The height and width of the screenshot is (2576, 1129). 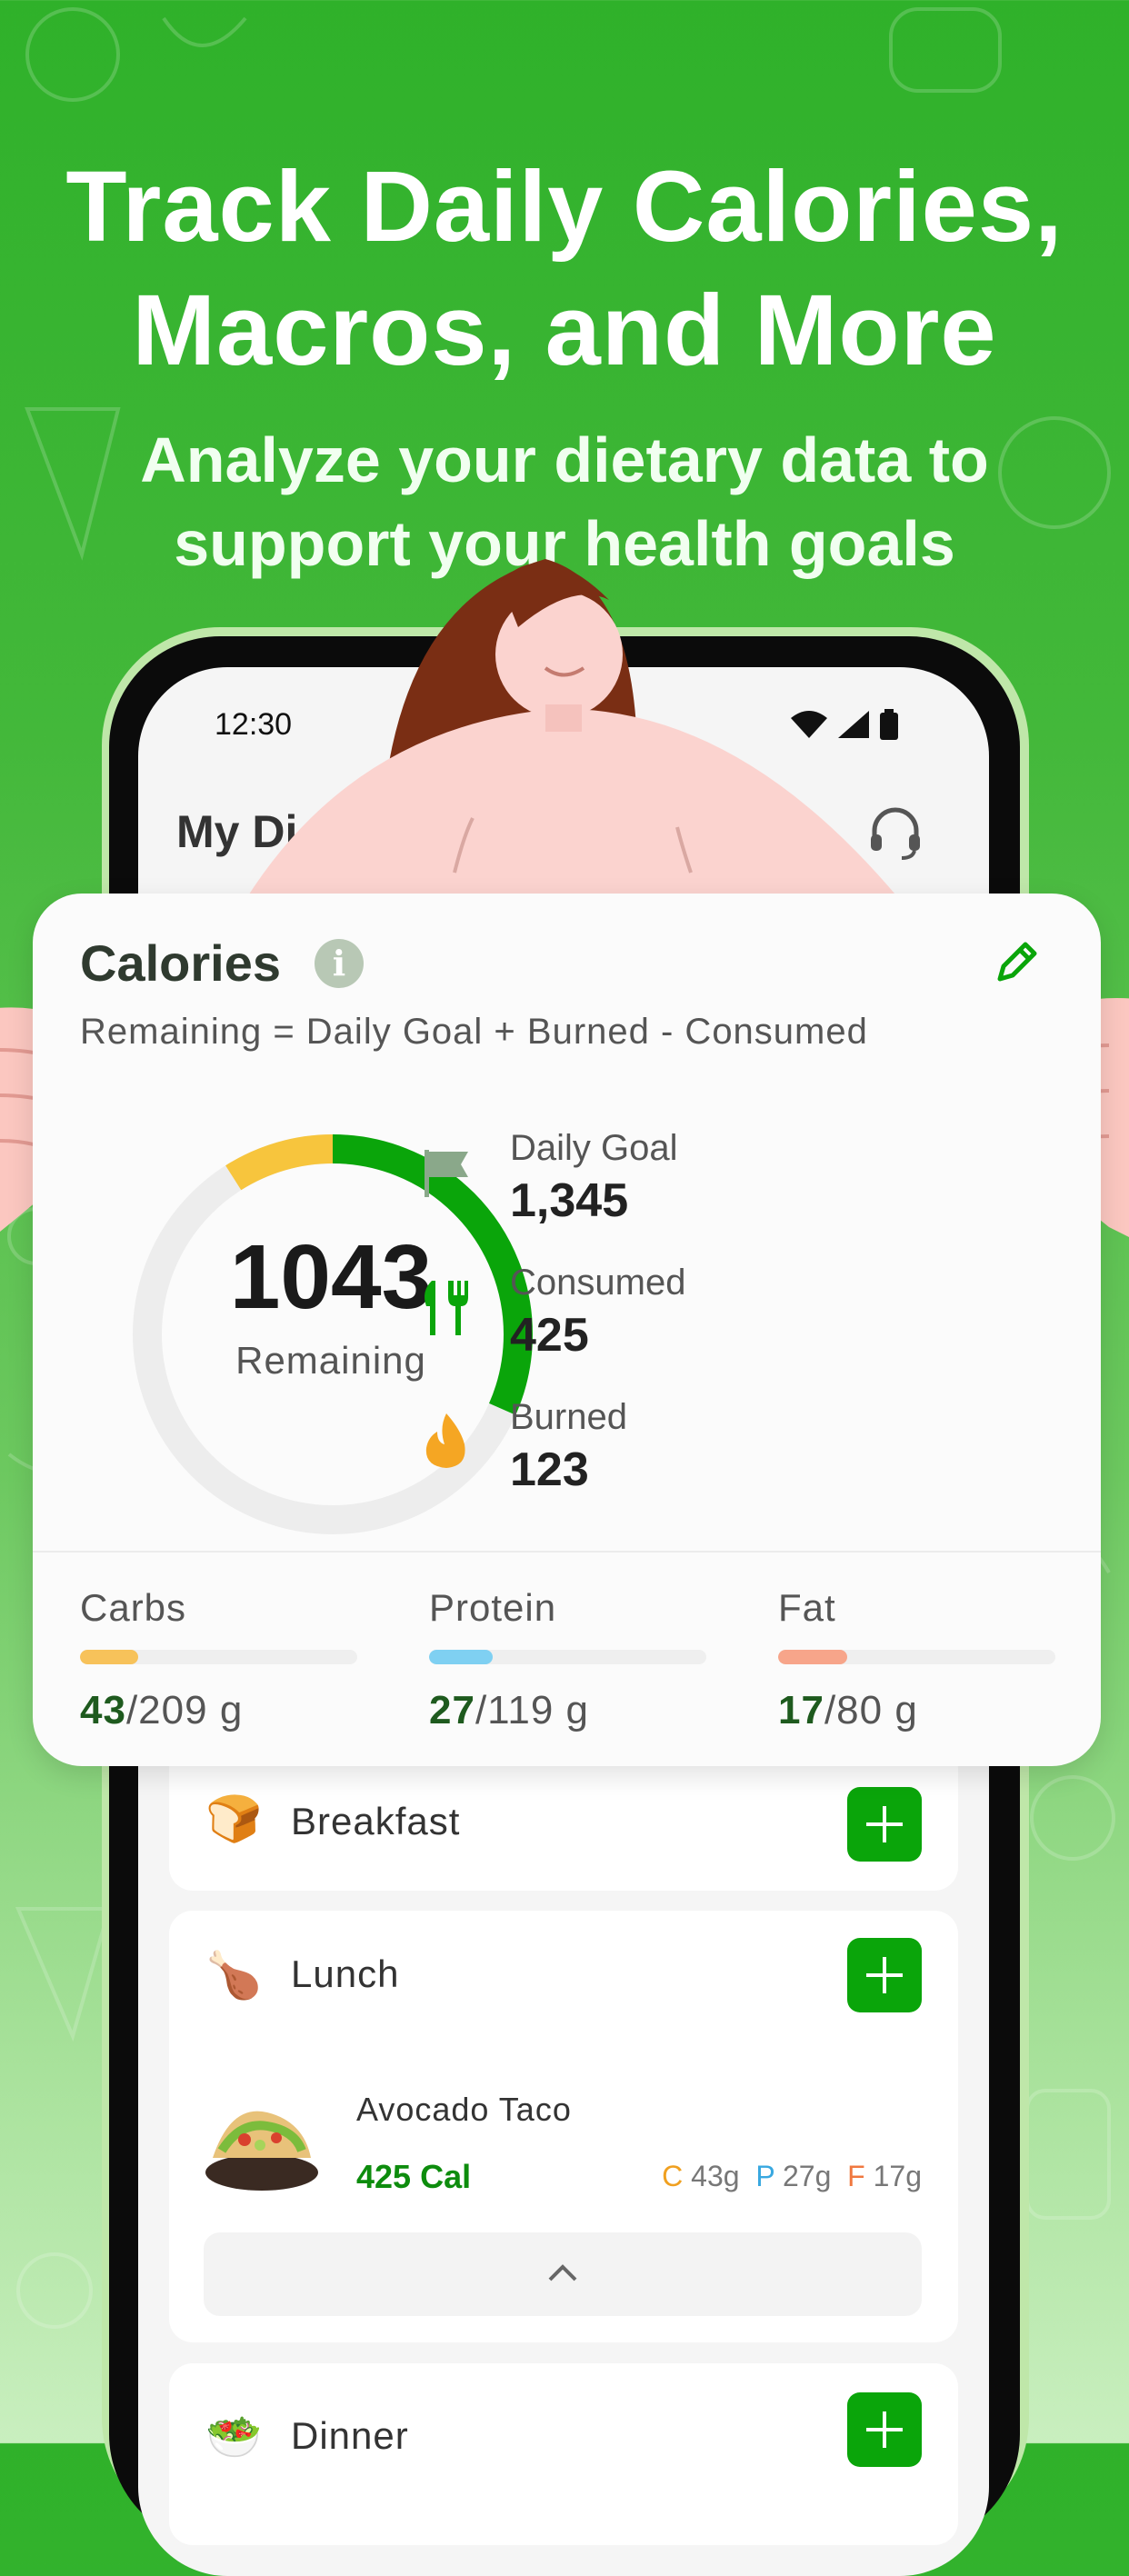 I want to click on carbs-value: 43g, so click(x=716, y=2176).